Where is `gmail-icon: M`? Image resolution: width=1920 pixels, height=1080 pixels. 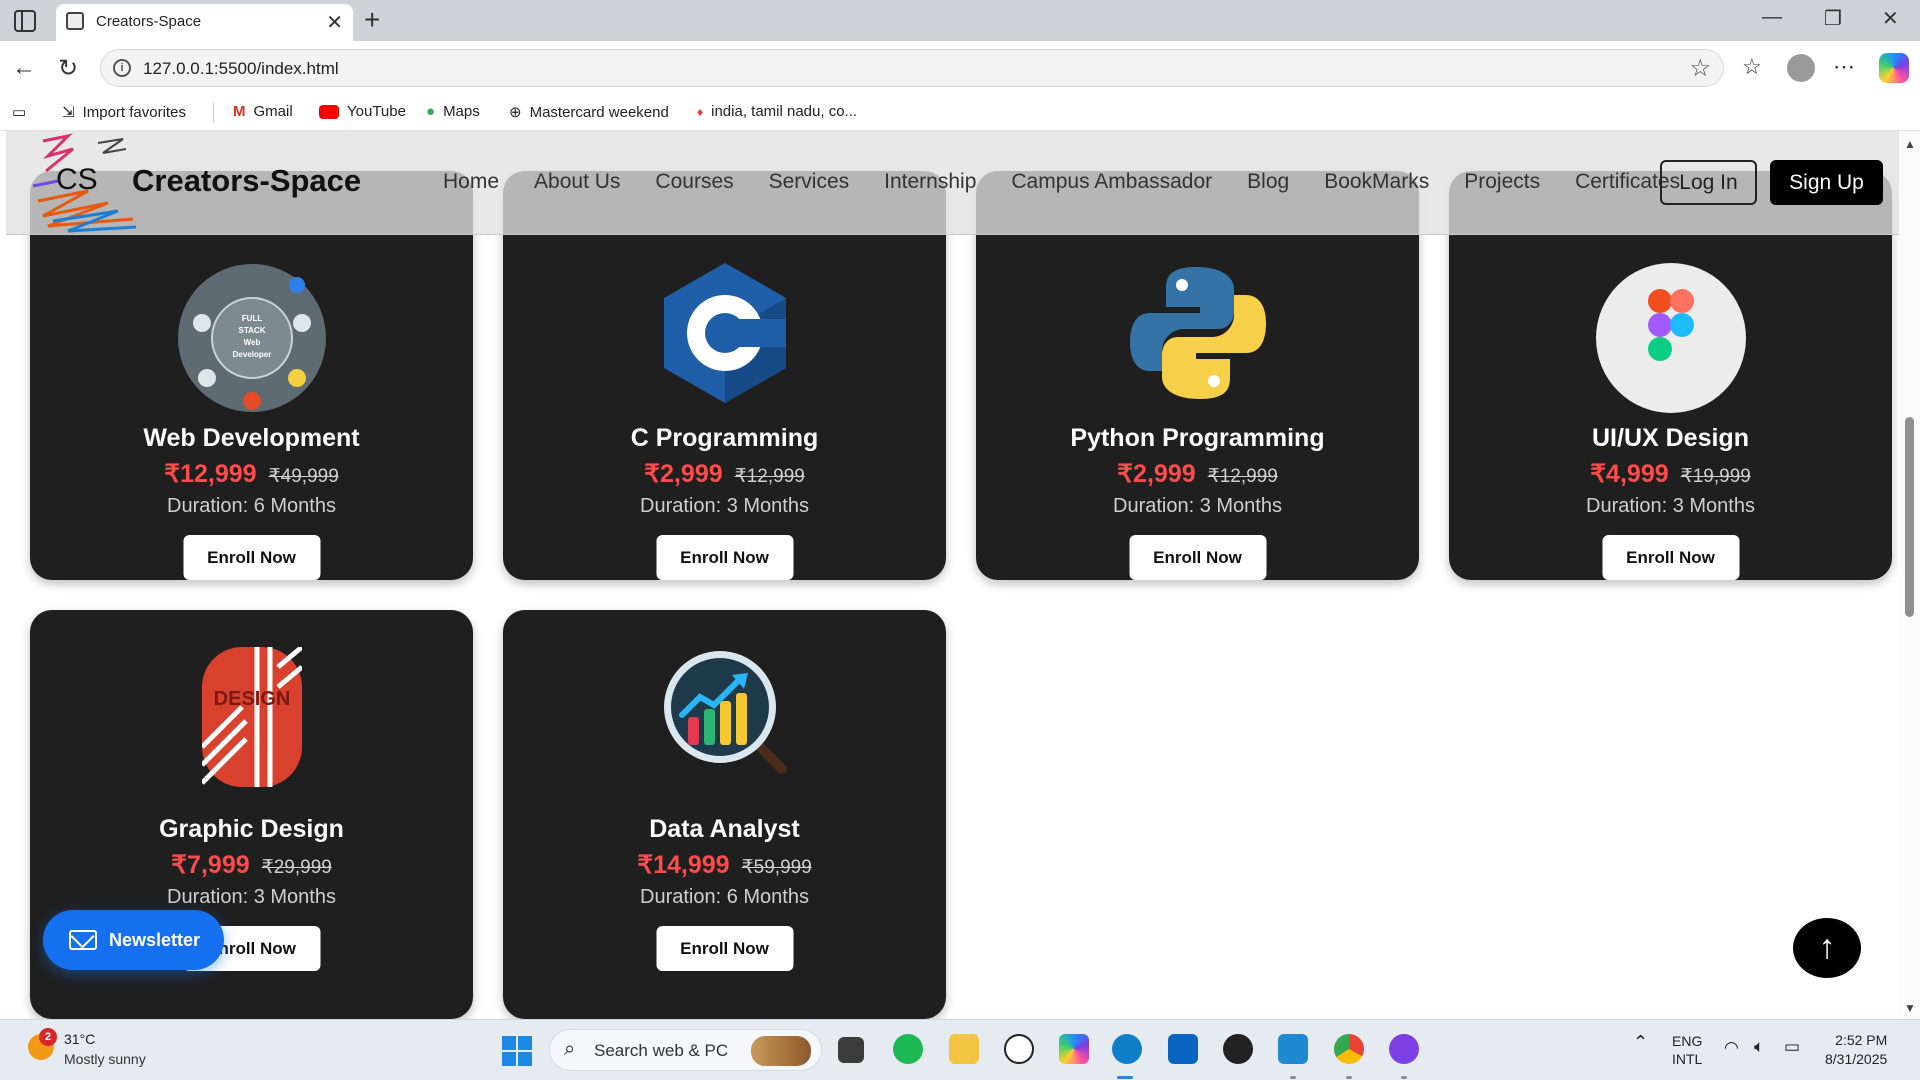
gmail-icon: M is located at coordinates (239, 111).